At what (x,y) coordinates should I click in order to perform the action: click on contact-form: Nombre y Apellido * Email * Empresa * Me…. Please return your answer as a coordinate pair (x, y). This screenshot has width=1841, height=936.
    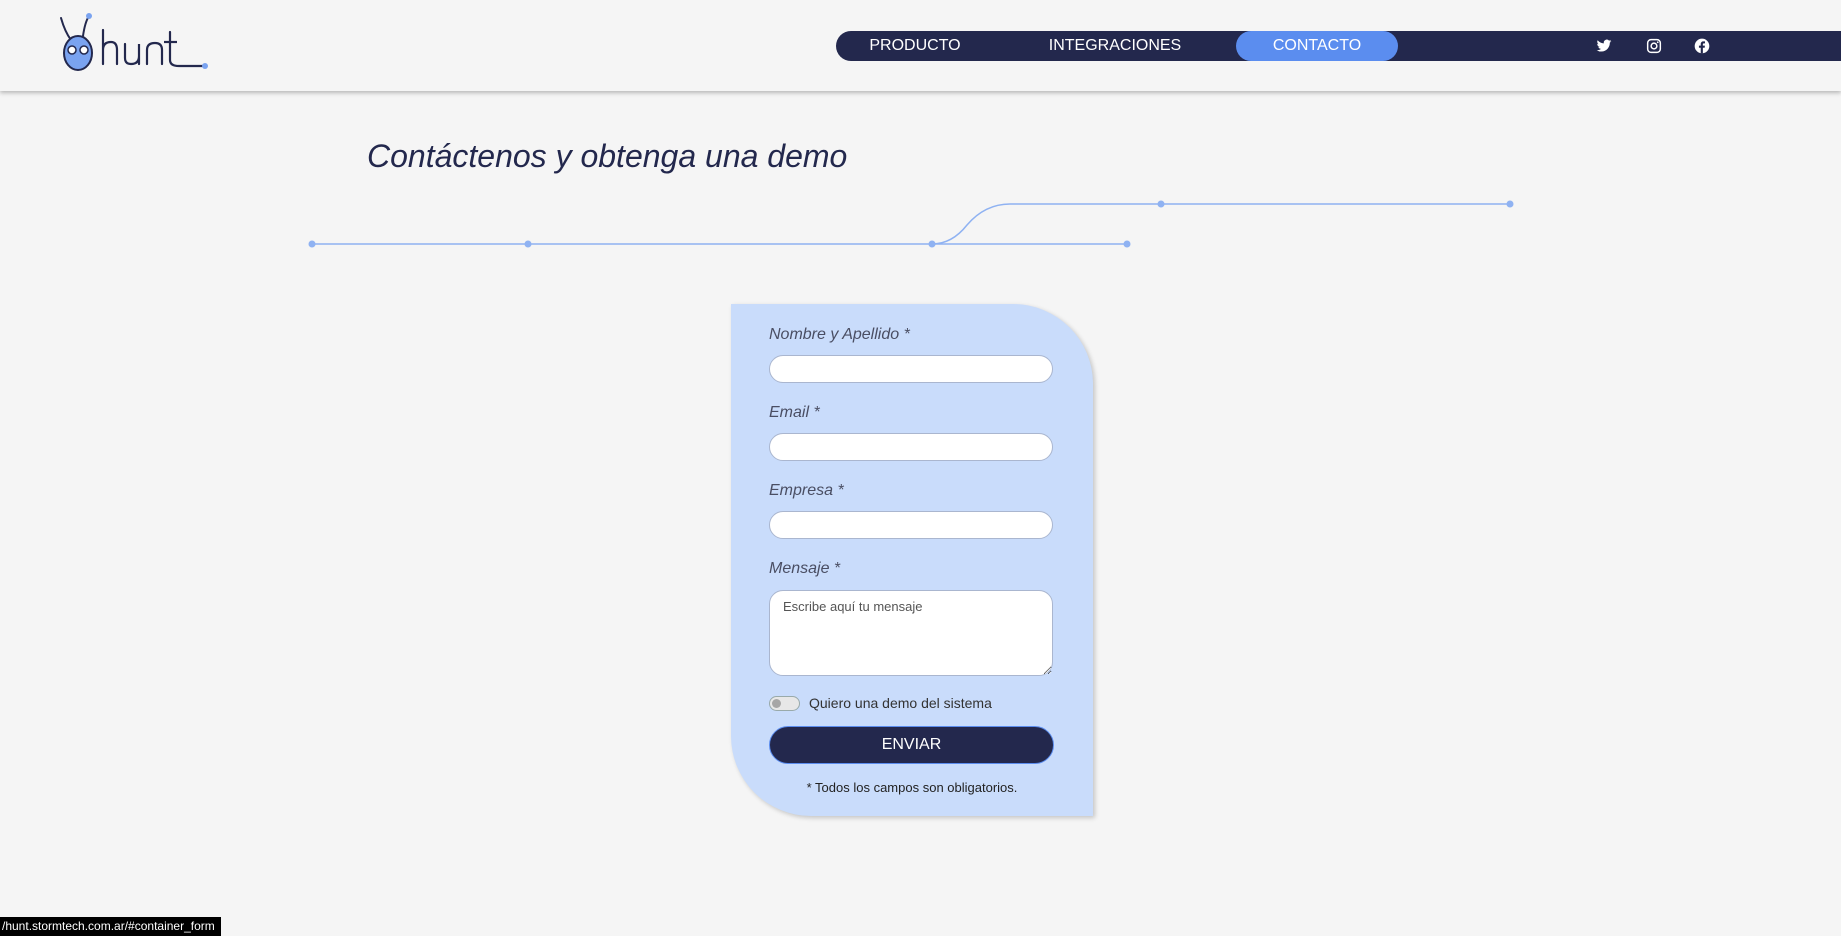
    Looking at the image, I should click on (912, 560).